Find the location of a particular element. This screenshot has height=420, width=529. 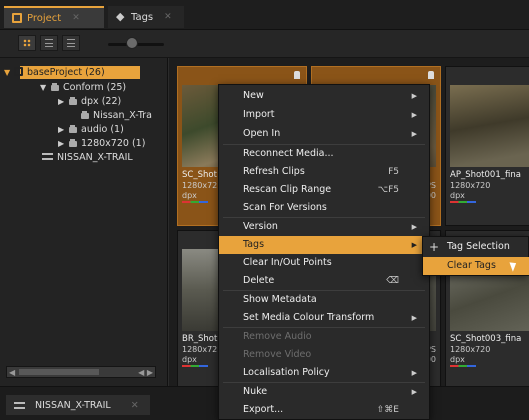

menu-item-delete: Delete ⌫ is located at coordinates (324, 281).